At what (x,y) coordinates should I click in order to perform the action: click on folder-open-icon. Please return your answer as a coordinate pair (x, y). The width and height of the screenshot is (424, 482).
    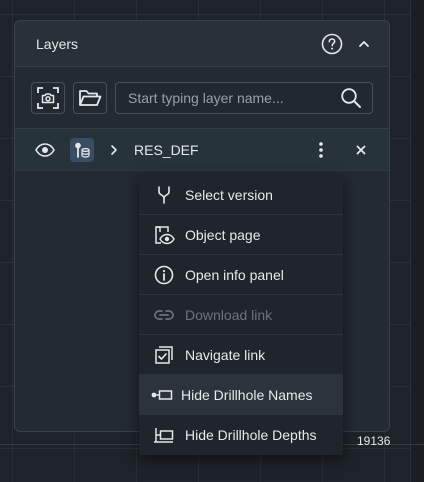
    Looking at the image, I should click on (90, 97).